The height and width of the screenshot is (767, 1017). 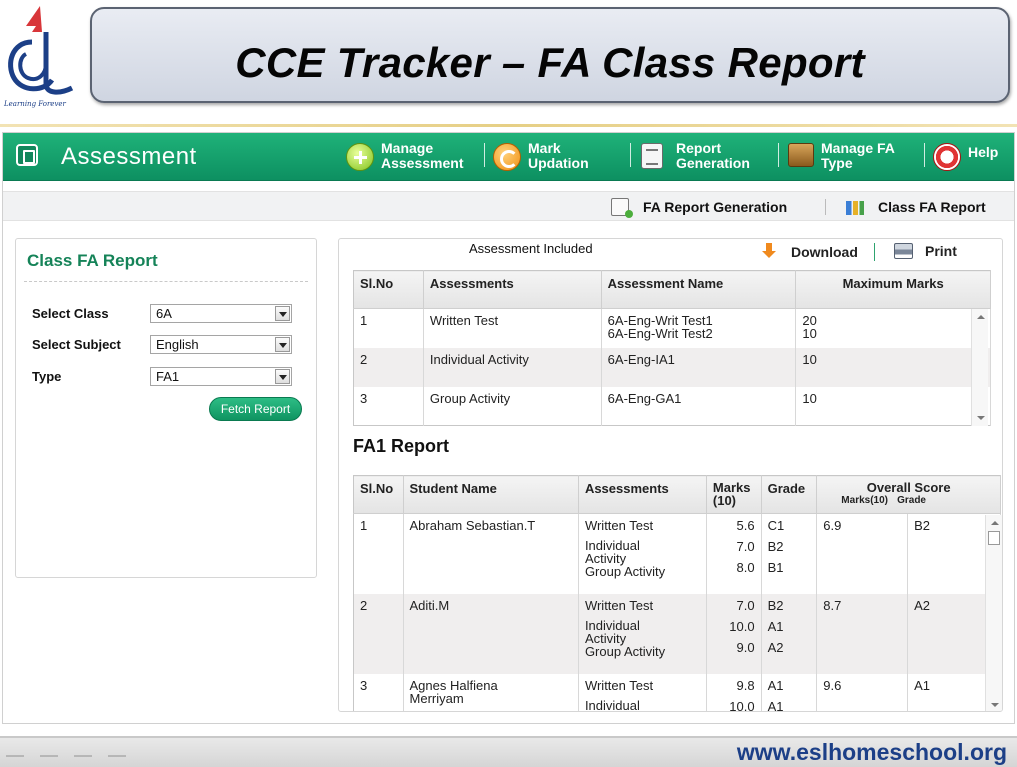 I want to click on pen-icon, so click(x=49, y=751).